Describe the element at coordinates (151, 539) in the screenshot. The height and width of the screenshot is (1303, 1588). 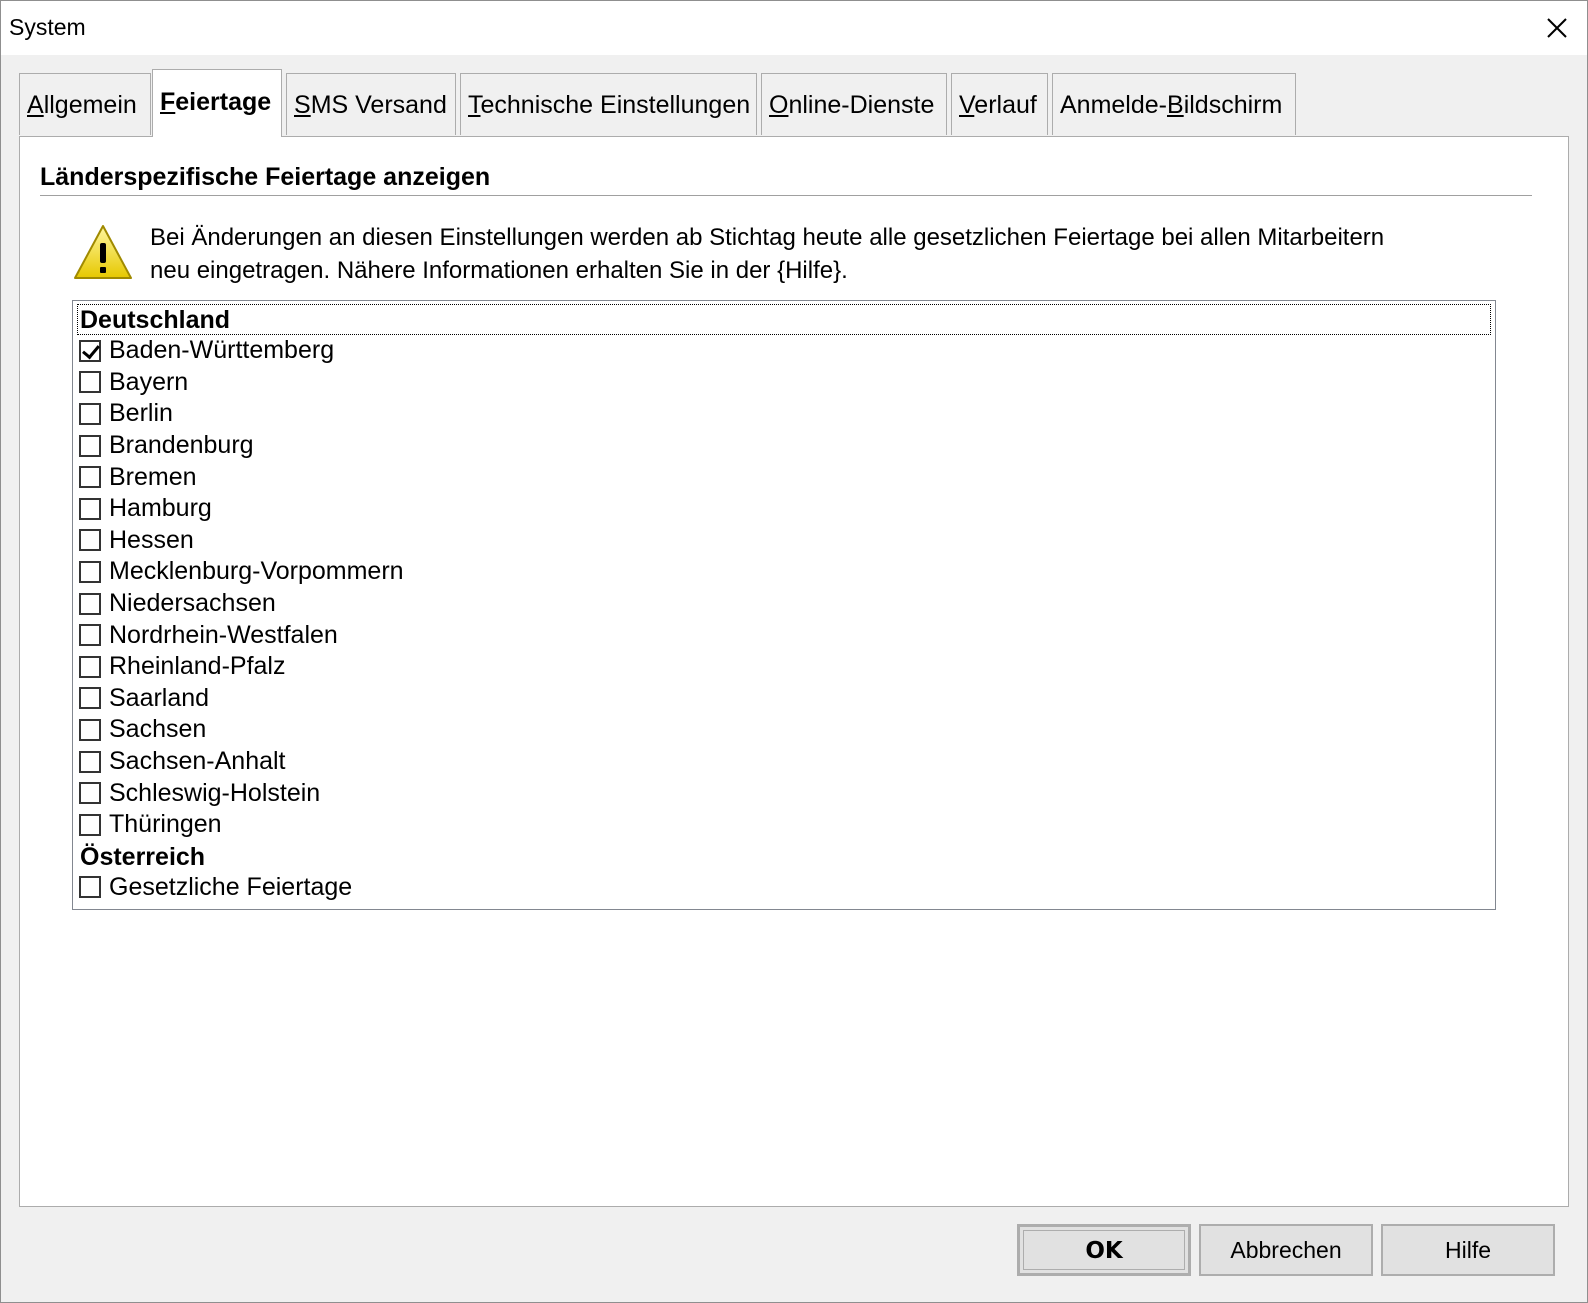
I see `list-item-label: Hessen` at that location.